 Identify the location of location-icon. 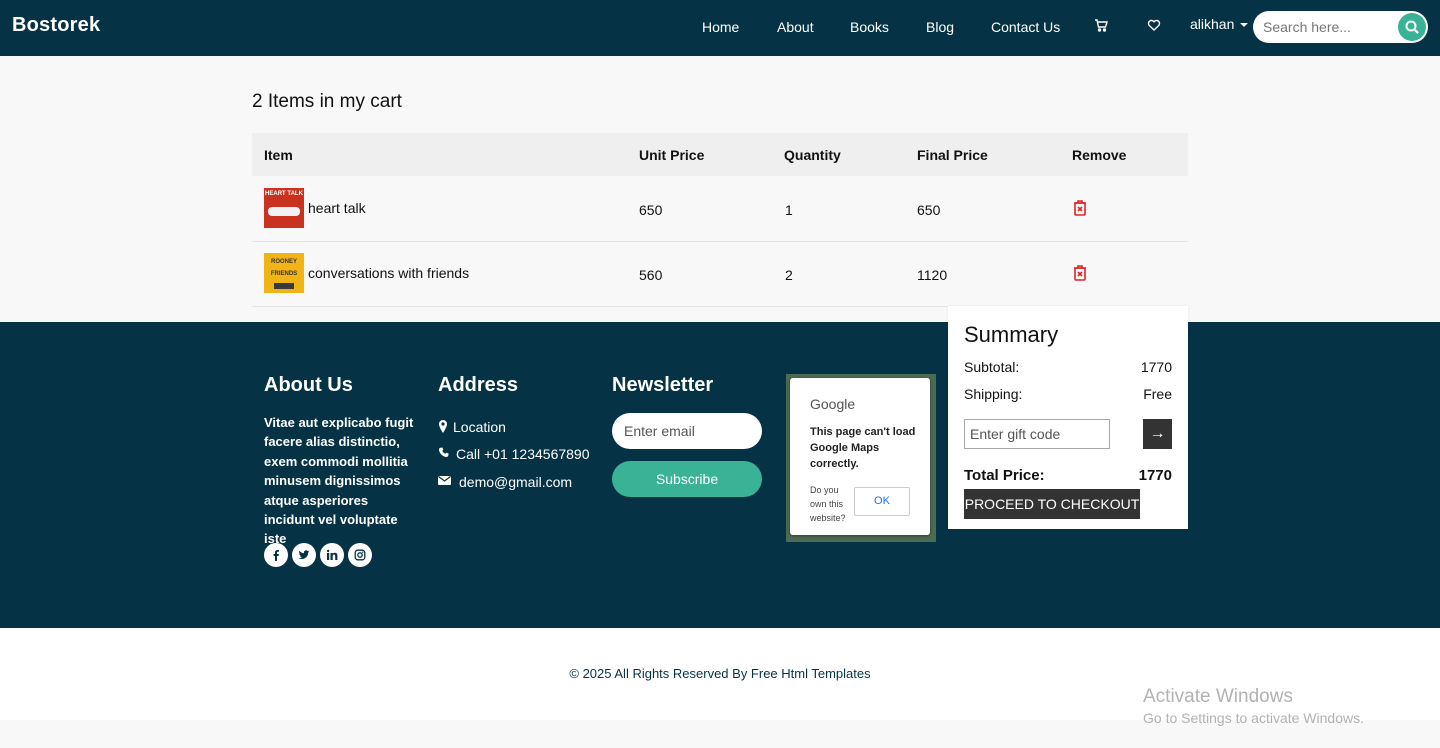
(443, 426).